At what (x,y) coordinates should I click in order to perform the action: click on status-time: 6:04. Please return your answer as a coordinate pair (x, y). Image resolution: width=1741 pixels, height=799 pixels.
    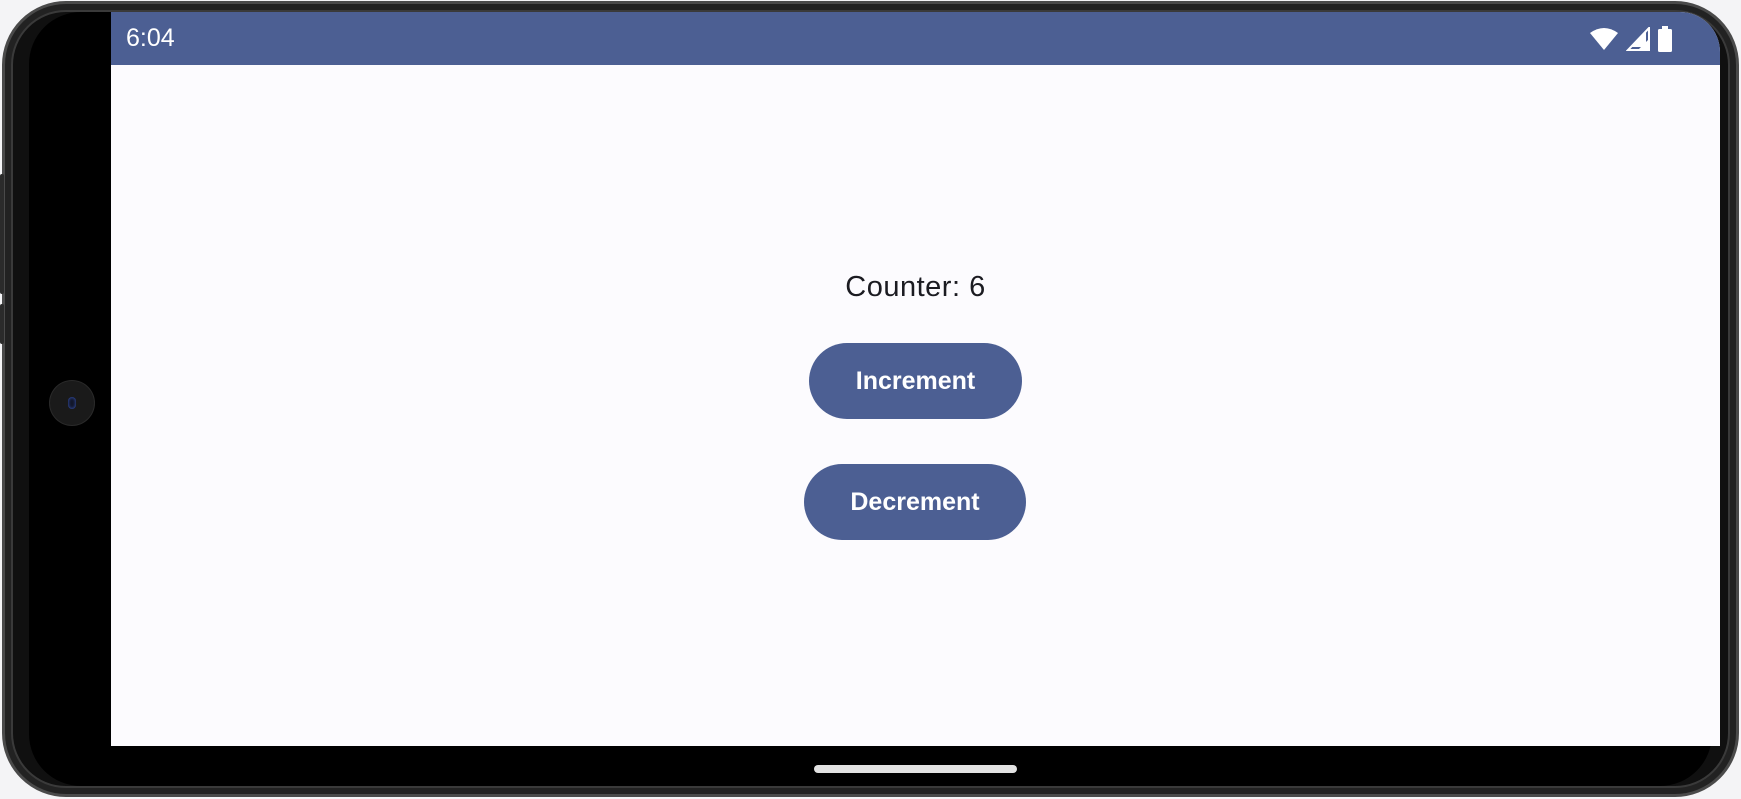
    Looking at the image, I should click on (150, 38).